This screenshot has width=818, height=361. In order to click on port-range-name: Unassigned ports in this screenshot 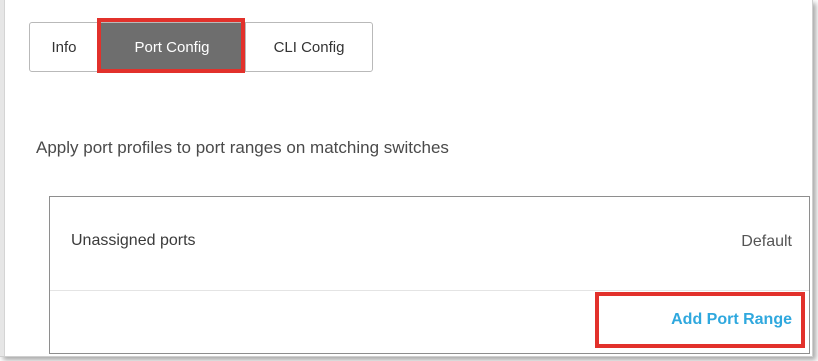, I will do `click(133, 240)`.